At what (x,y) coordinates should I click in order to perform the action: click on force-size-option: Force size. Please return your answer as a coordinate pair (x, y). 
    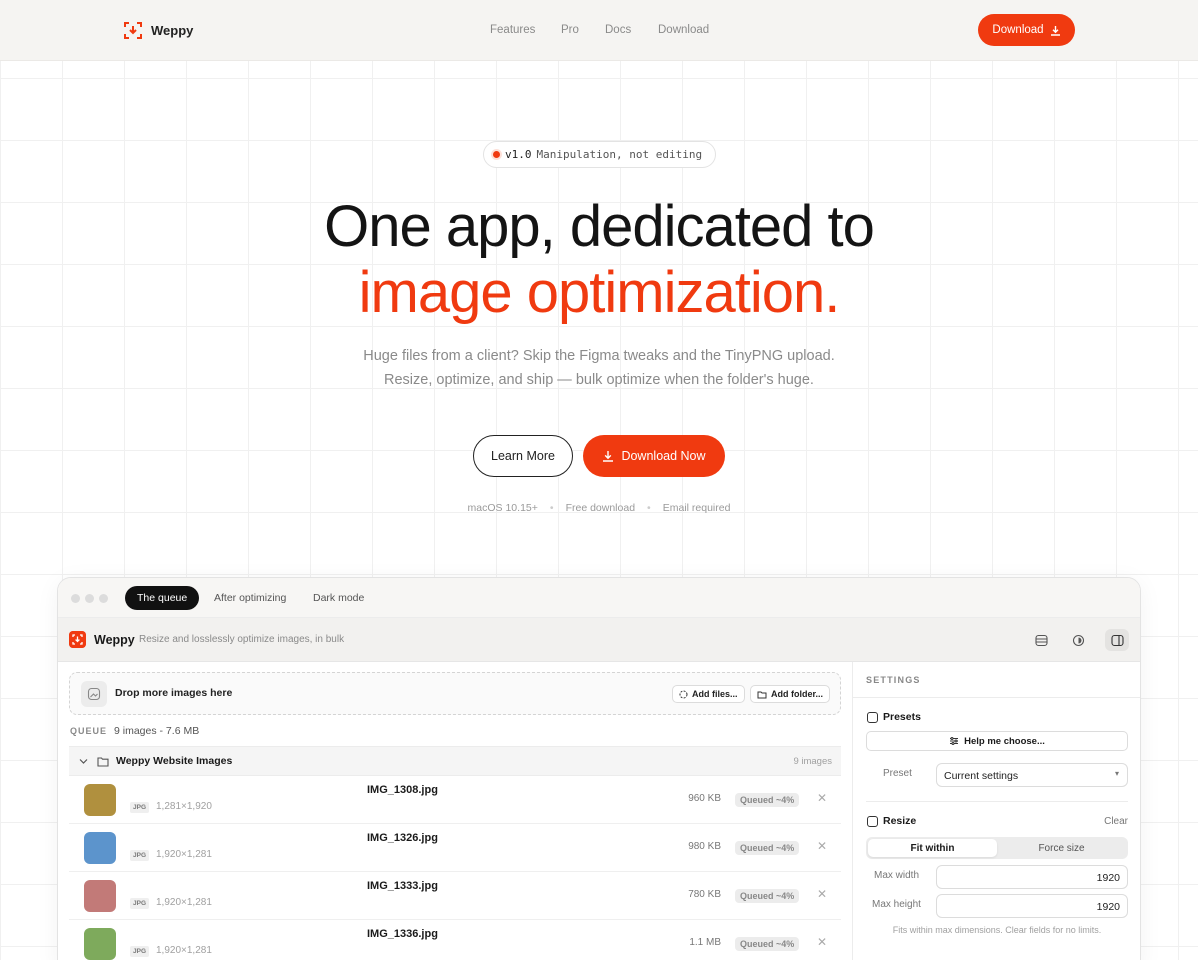
    Looking at the image, I should click on (1061, 848).